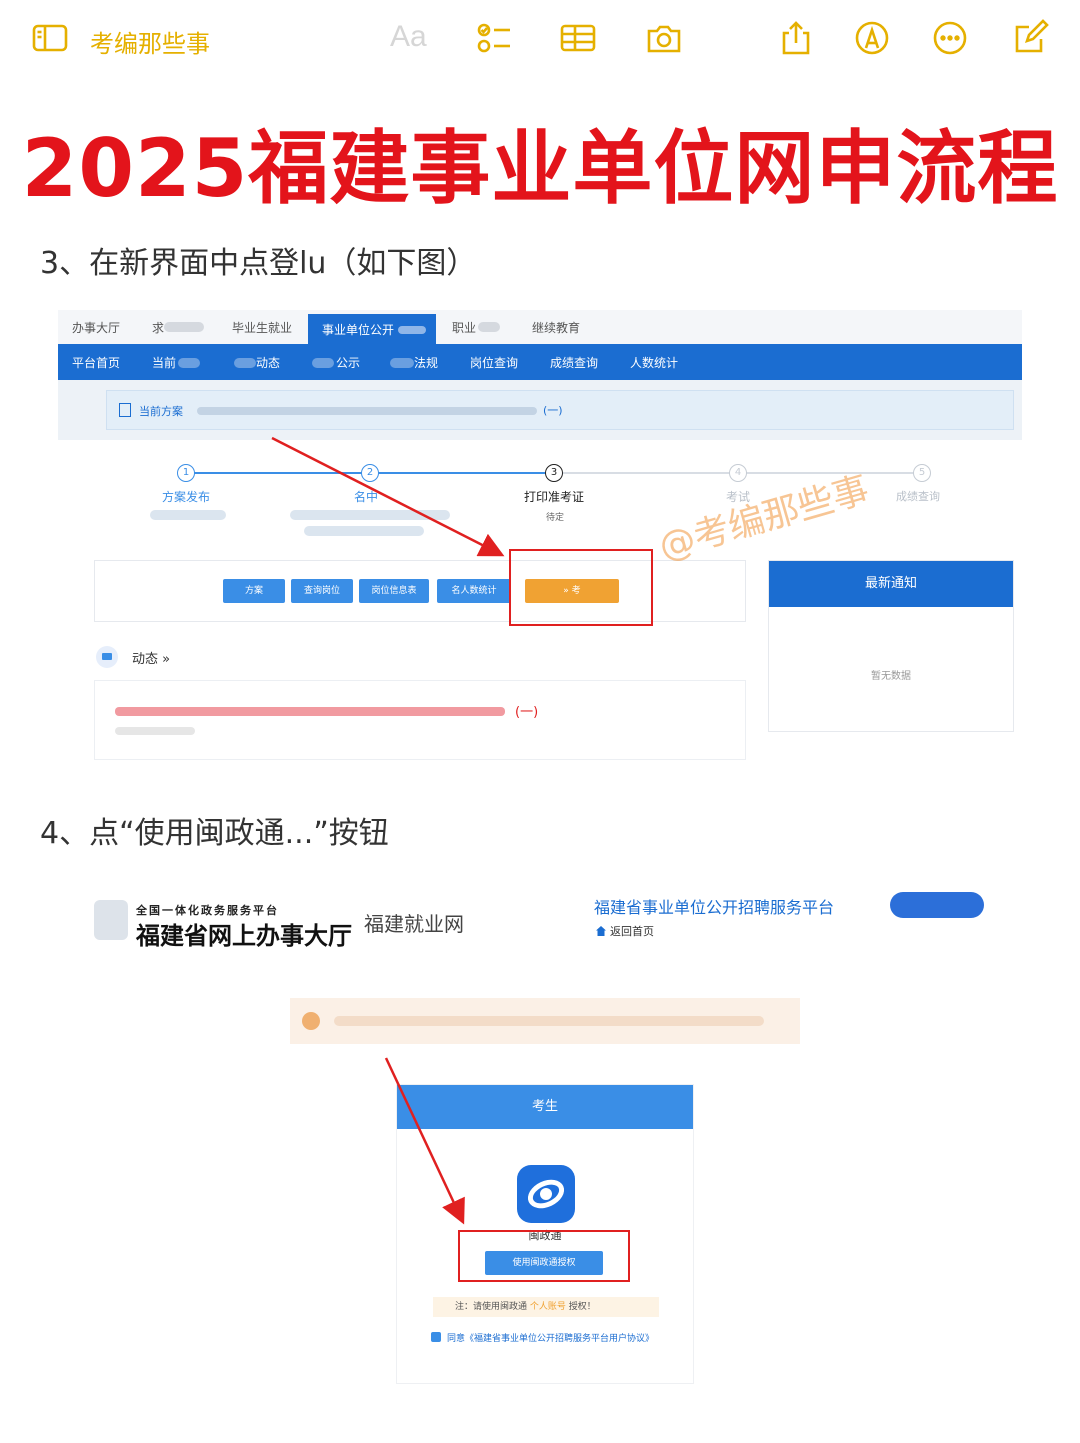 Image resolution: width=1080 pixels, height=1443 pixels. I want to click on progress-label-3: 打印准考证, so click(554, 497).